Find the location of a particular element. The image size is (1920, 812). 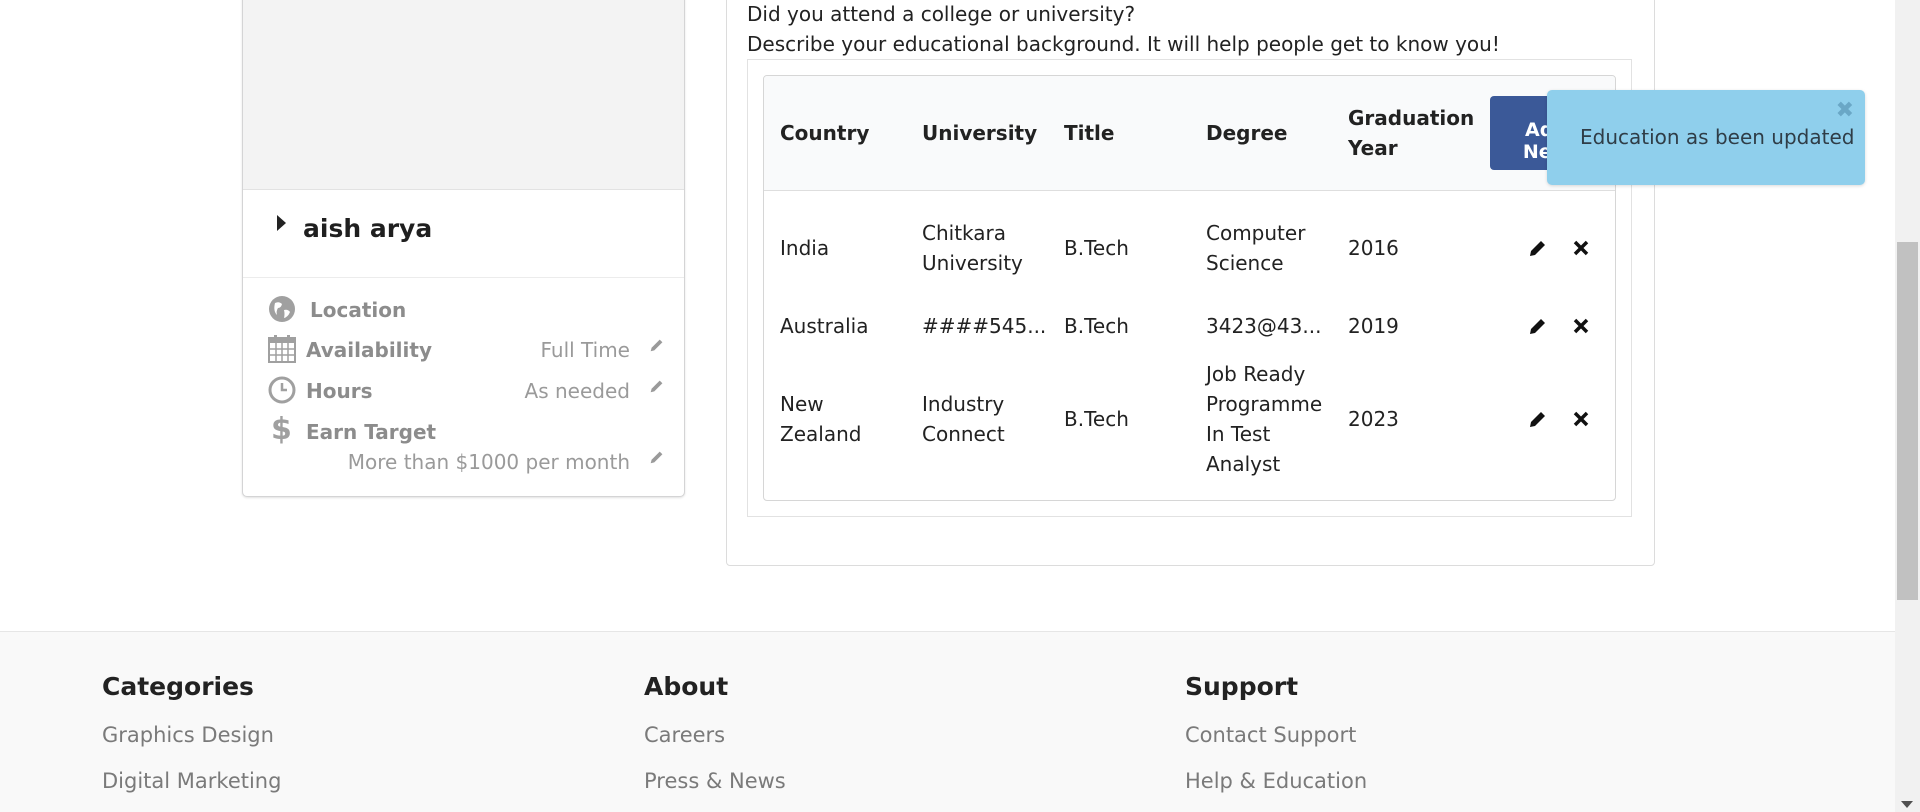

dollar-icon: $ is located at coordinates (281, 429).